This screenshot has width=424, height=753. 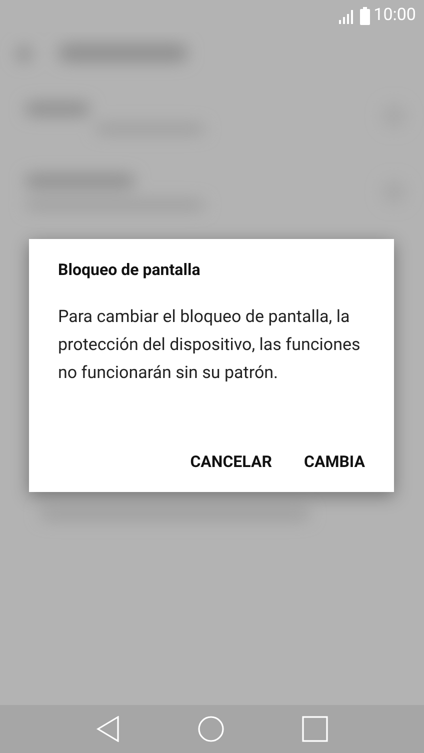 What do you see at coordinates (395, 16) in the screenshot?
I see `status-time: 10:00` at bounding box center [395, 16].